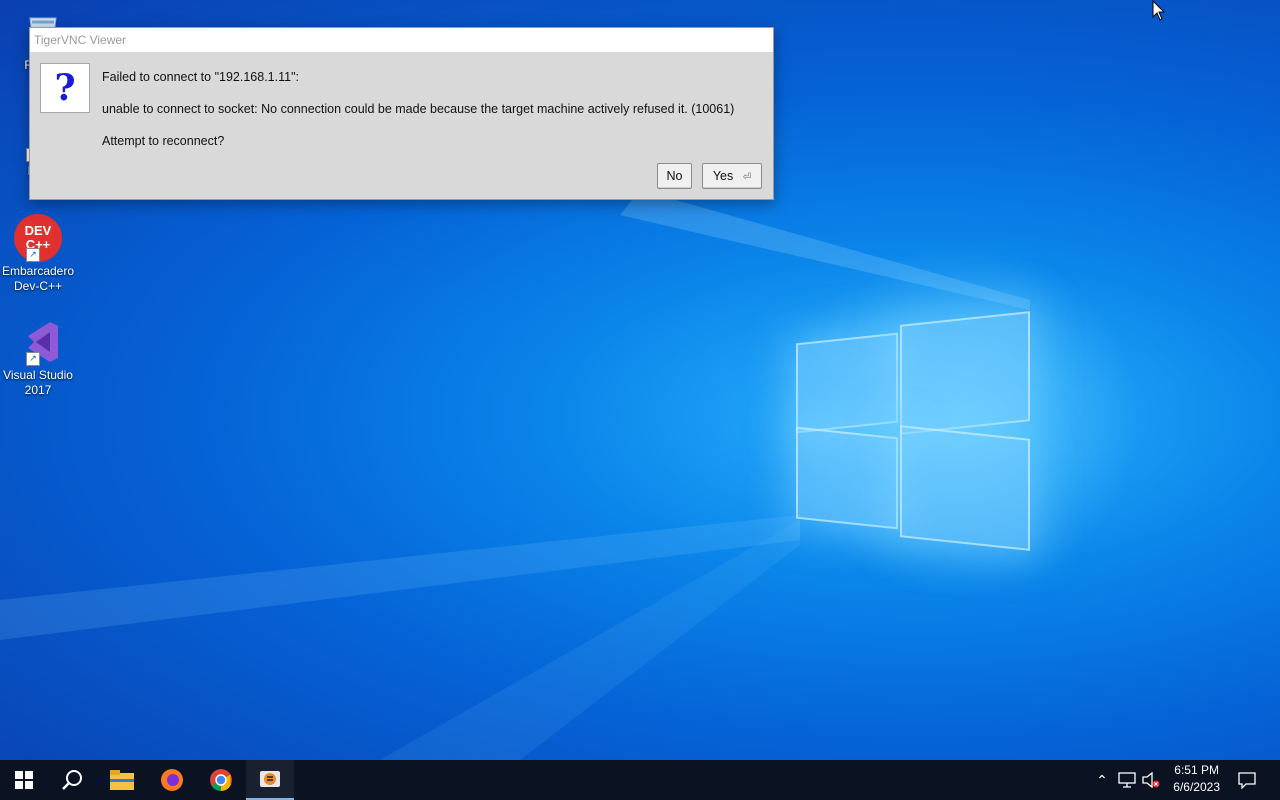 Image resolution: width=1280 pixels, height=800 pixels. What do you see at coordinates (38, 382) in the screenshot?
I see `desktop-icon-label: Visual Studio 2017` at bounding box center [38, 382].